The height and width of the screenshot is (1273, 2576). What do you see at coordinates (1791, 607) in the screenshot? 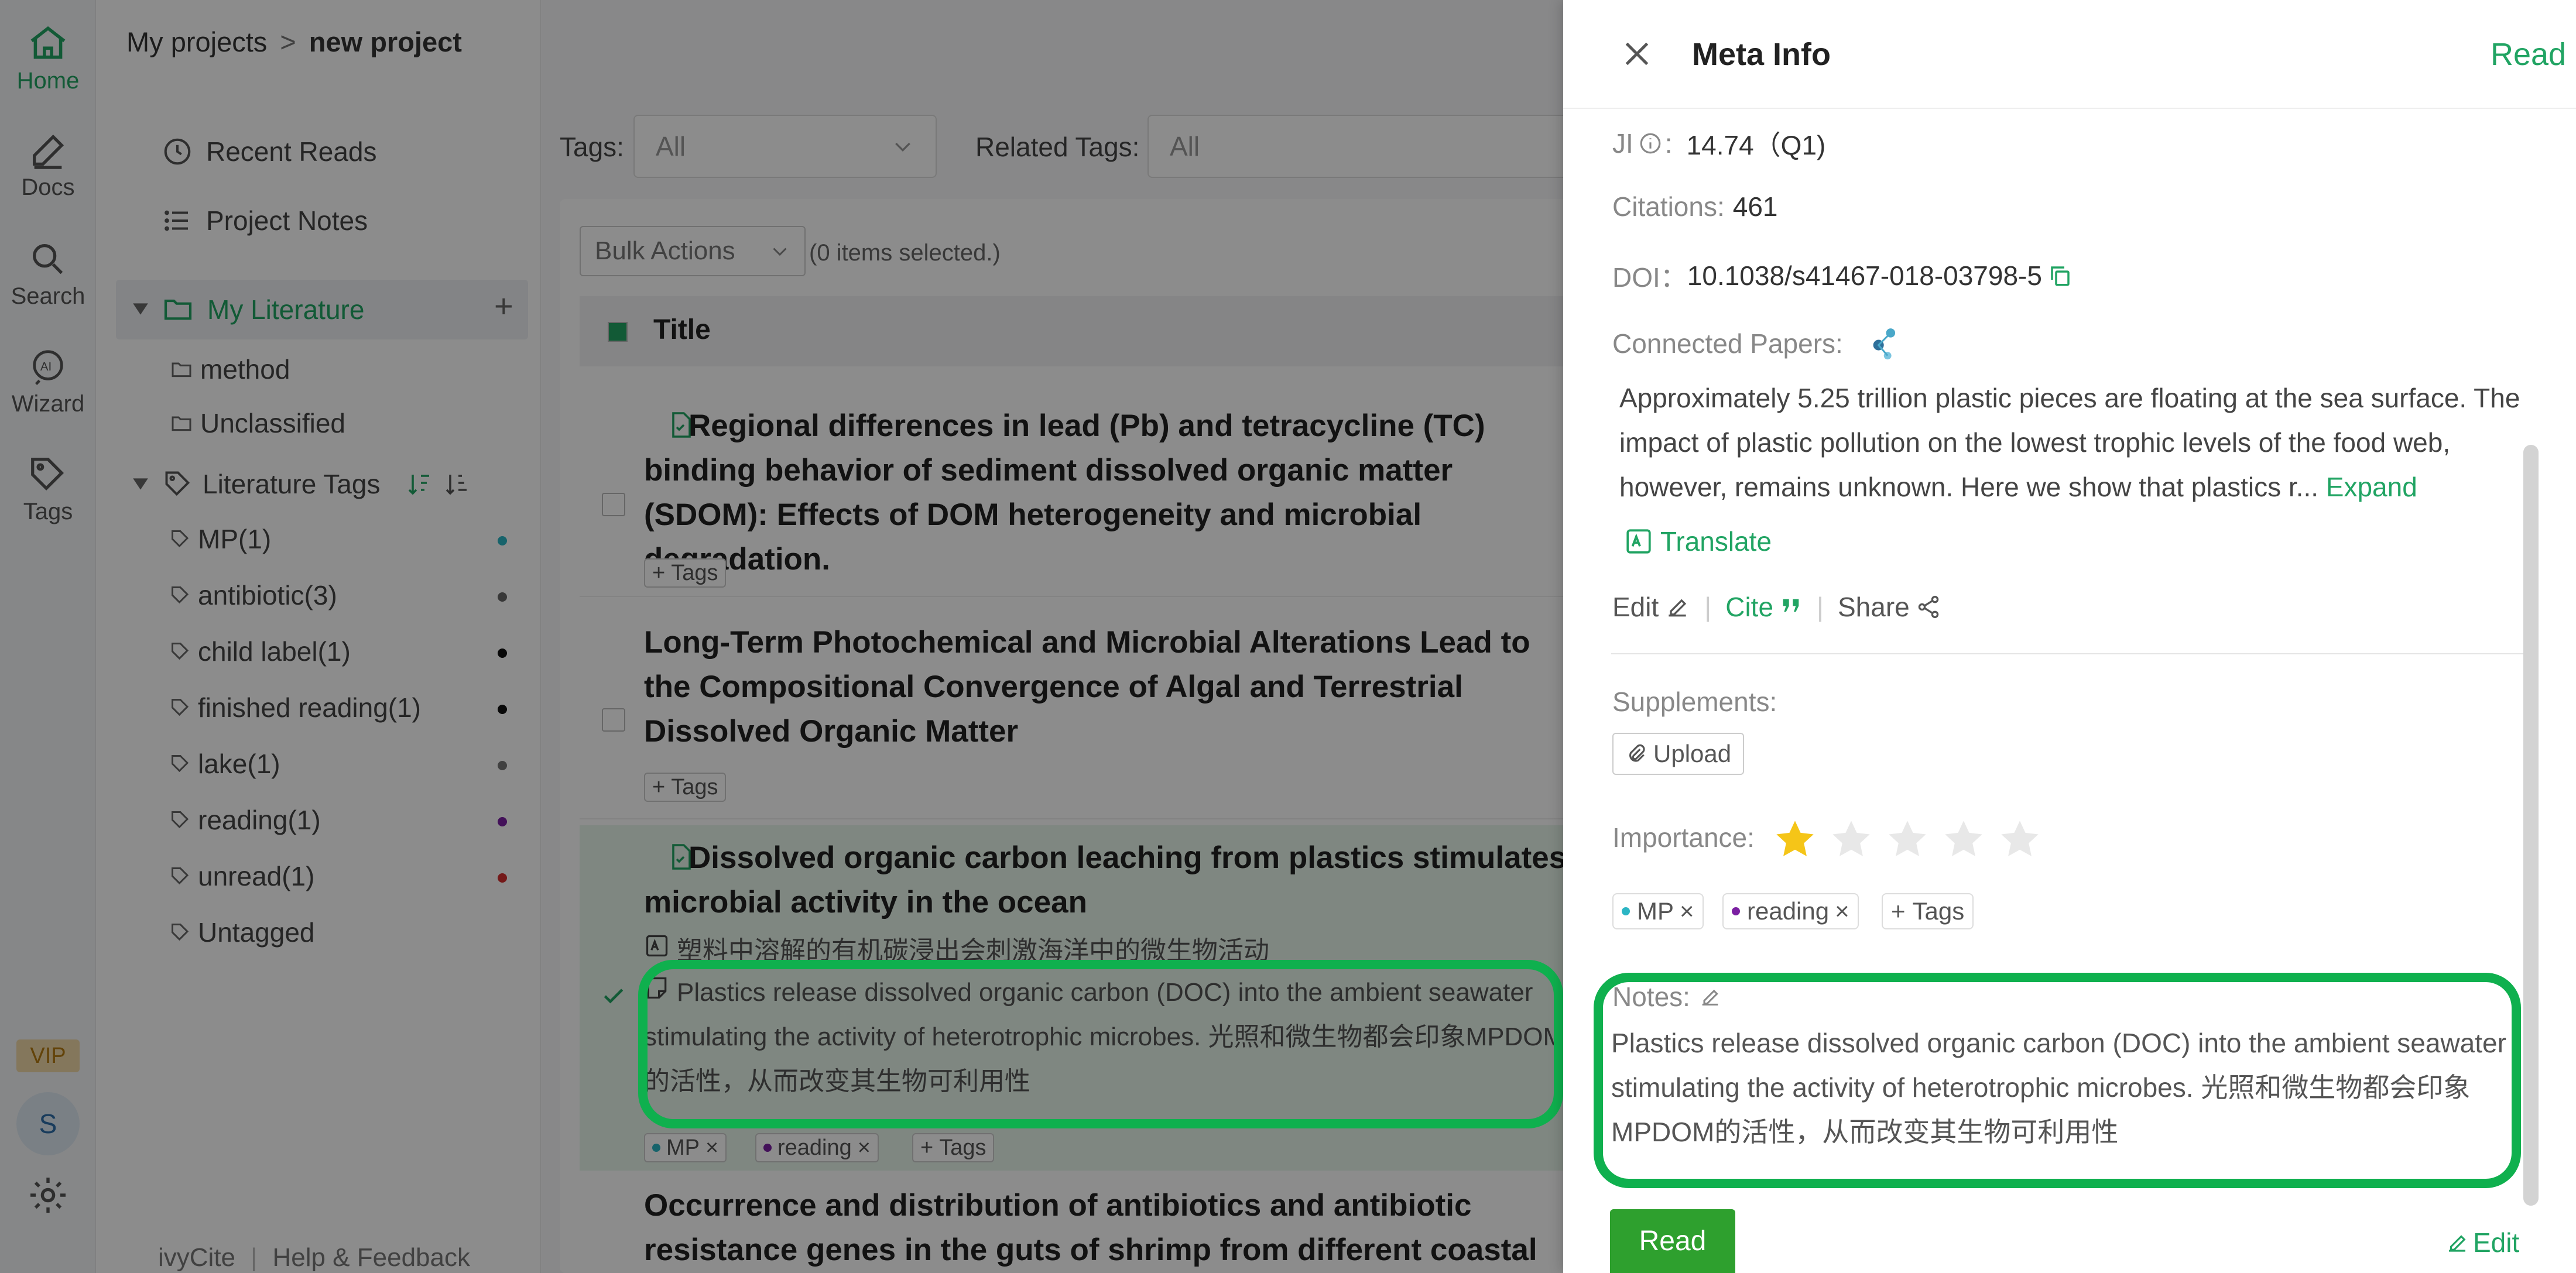
I see `quote-icon` at bounding box center [1791, 607].